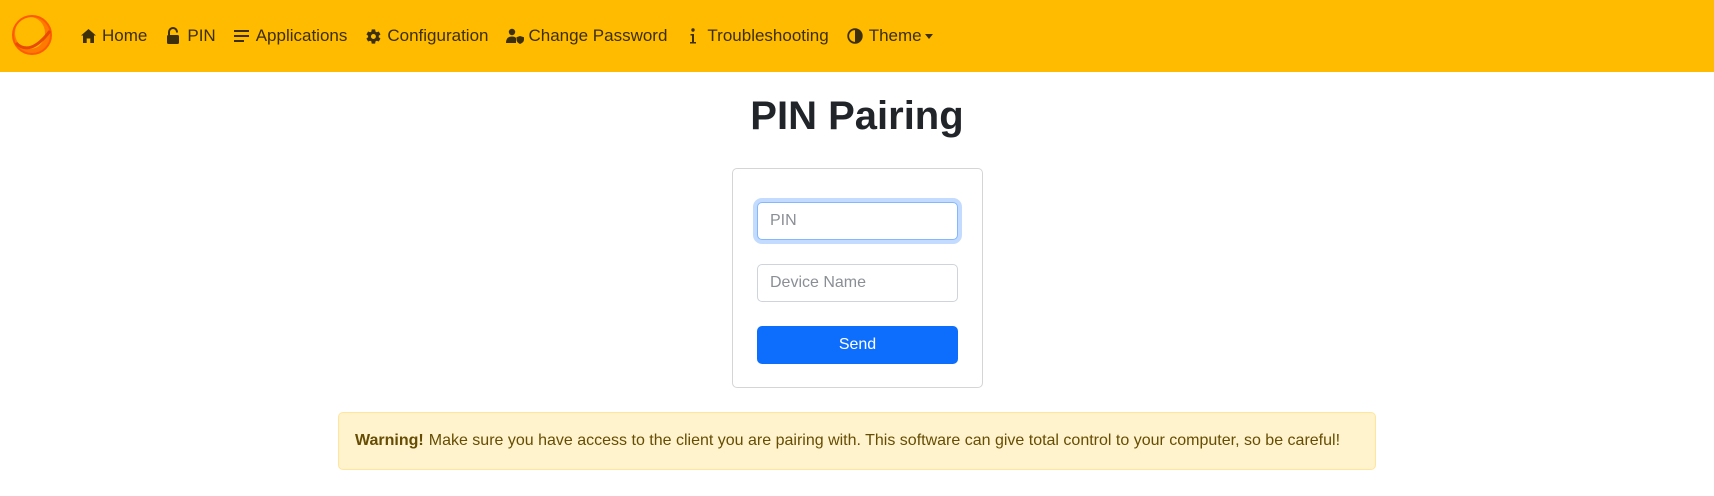  Describe the element at coordinates (389, 440) in the screenshot. I see `warning-strong: Warning!` at that location.